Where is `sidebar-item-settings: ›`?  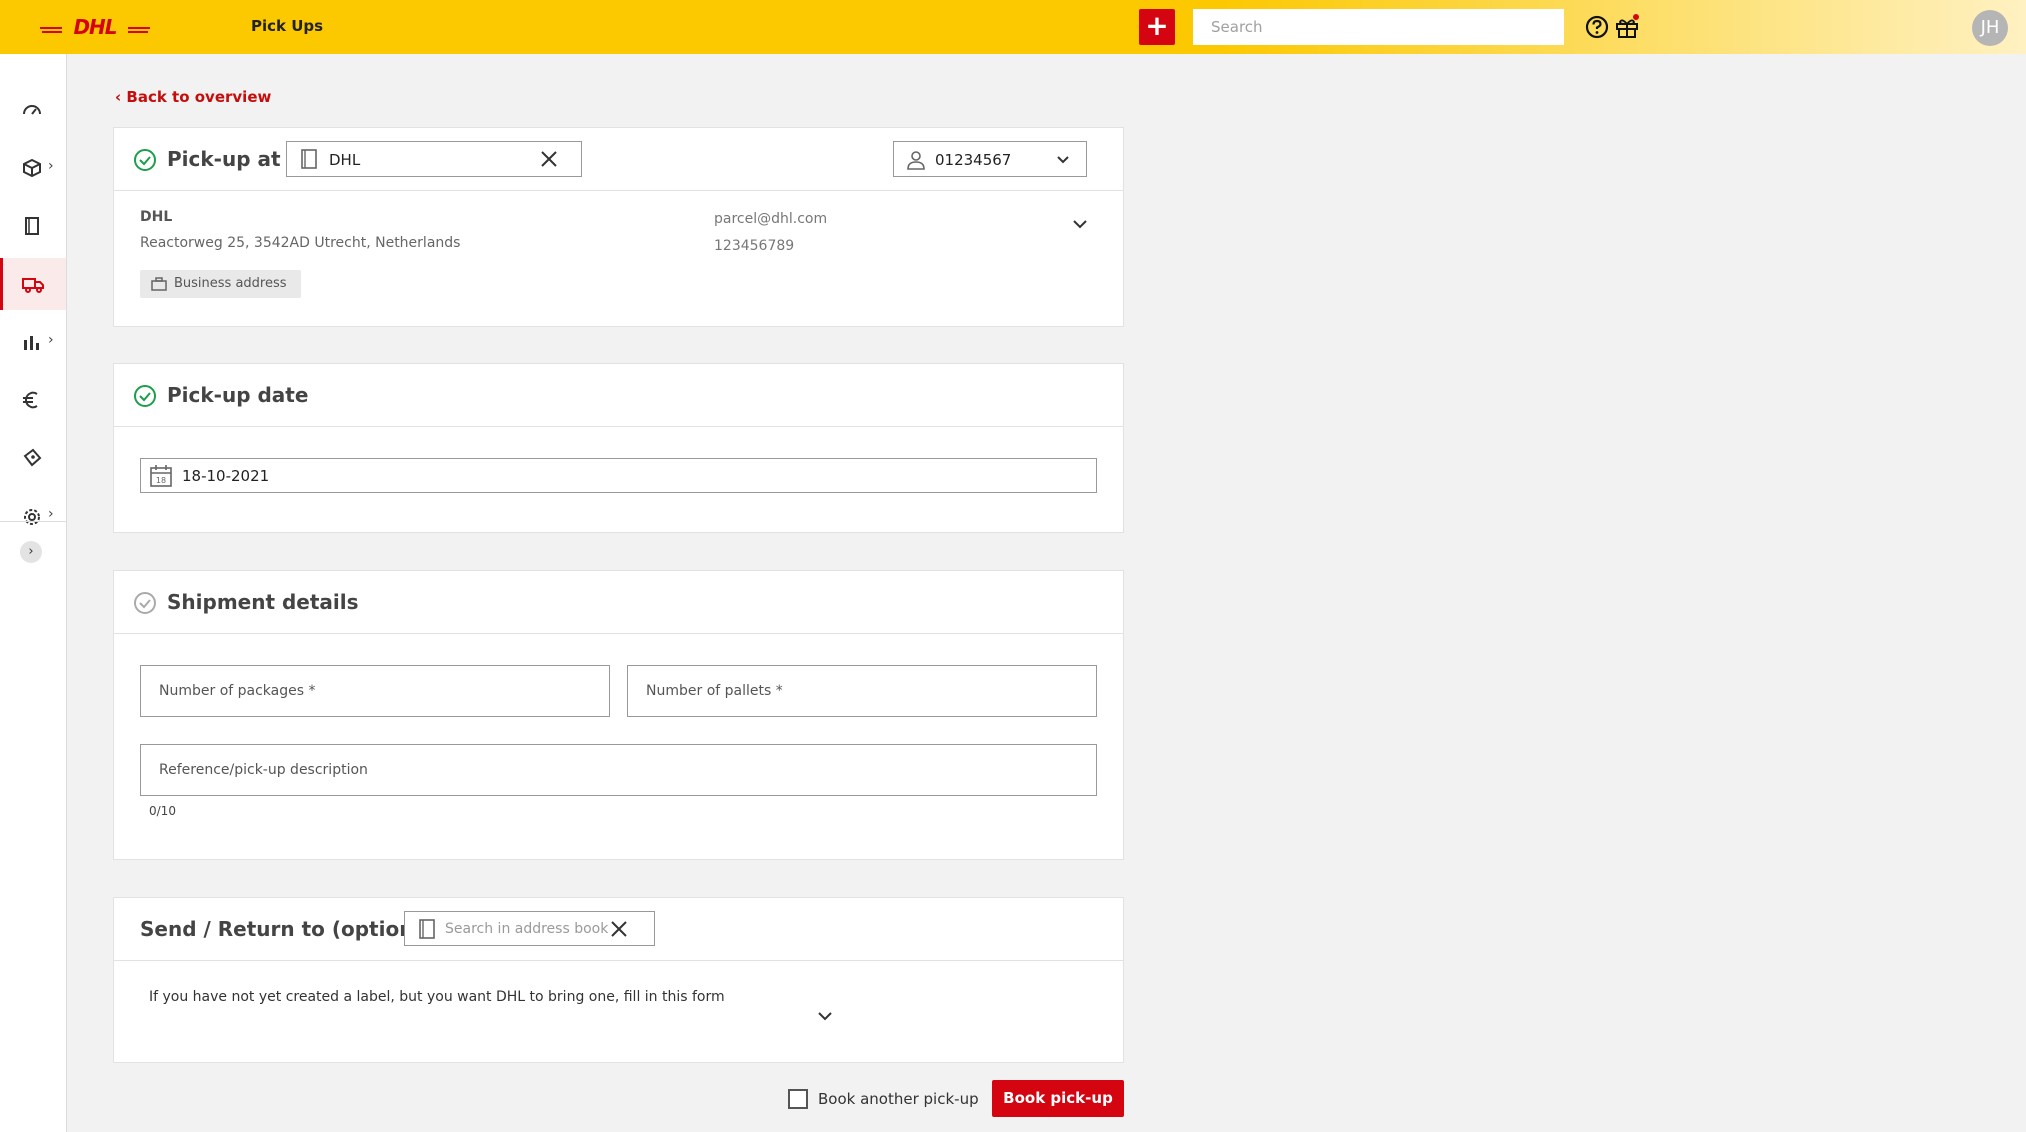 sidebar-item-settings: › is located at coordinates (33, 516).